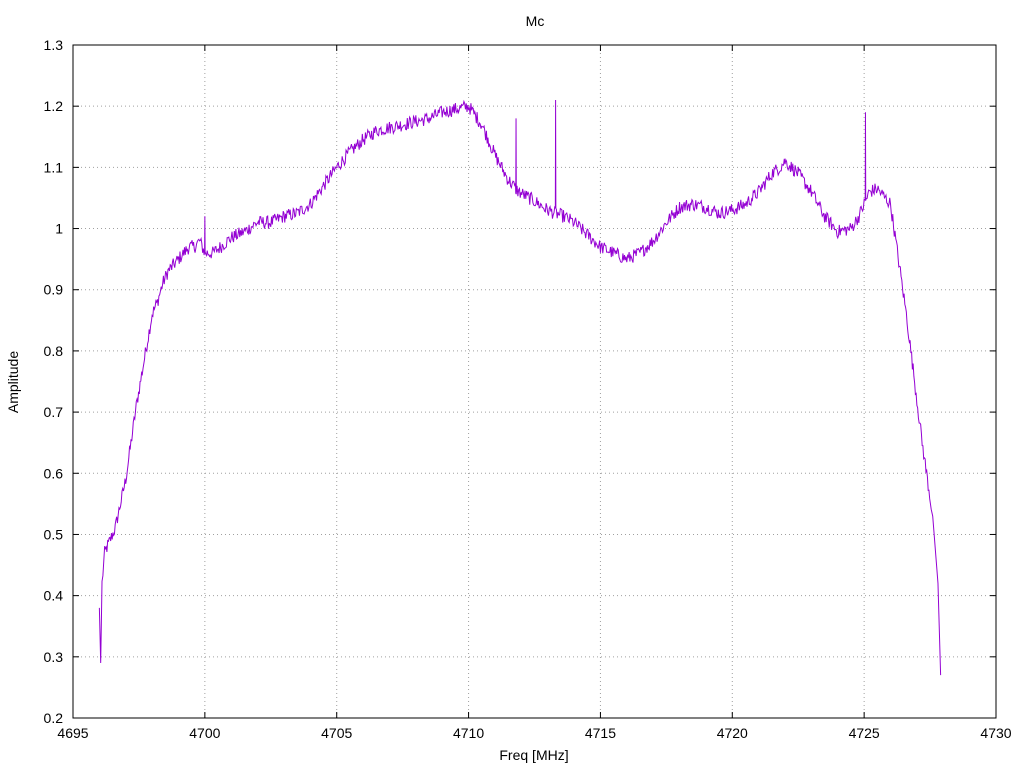 This screenshot has width=1024, height=768. What do you see at coordinates (864, 733) in the screenshot?
I see `x-tick-label: 4725` at bounding box center [864, 733].